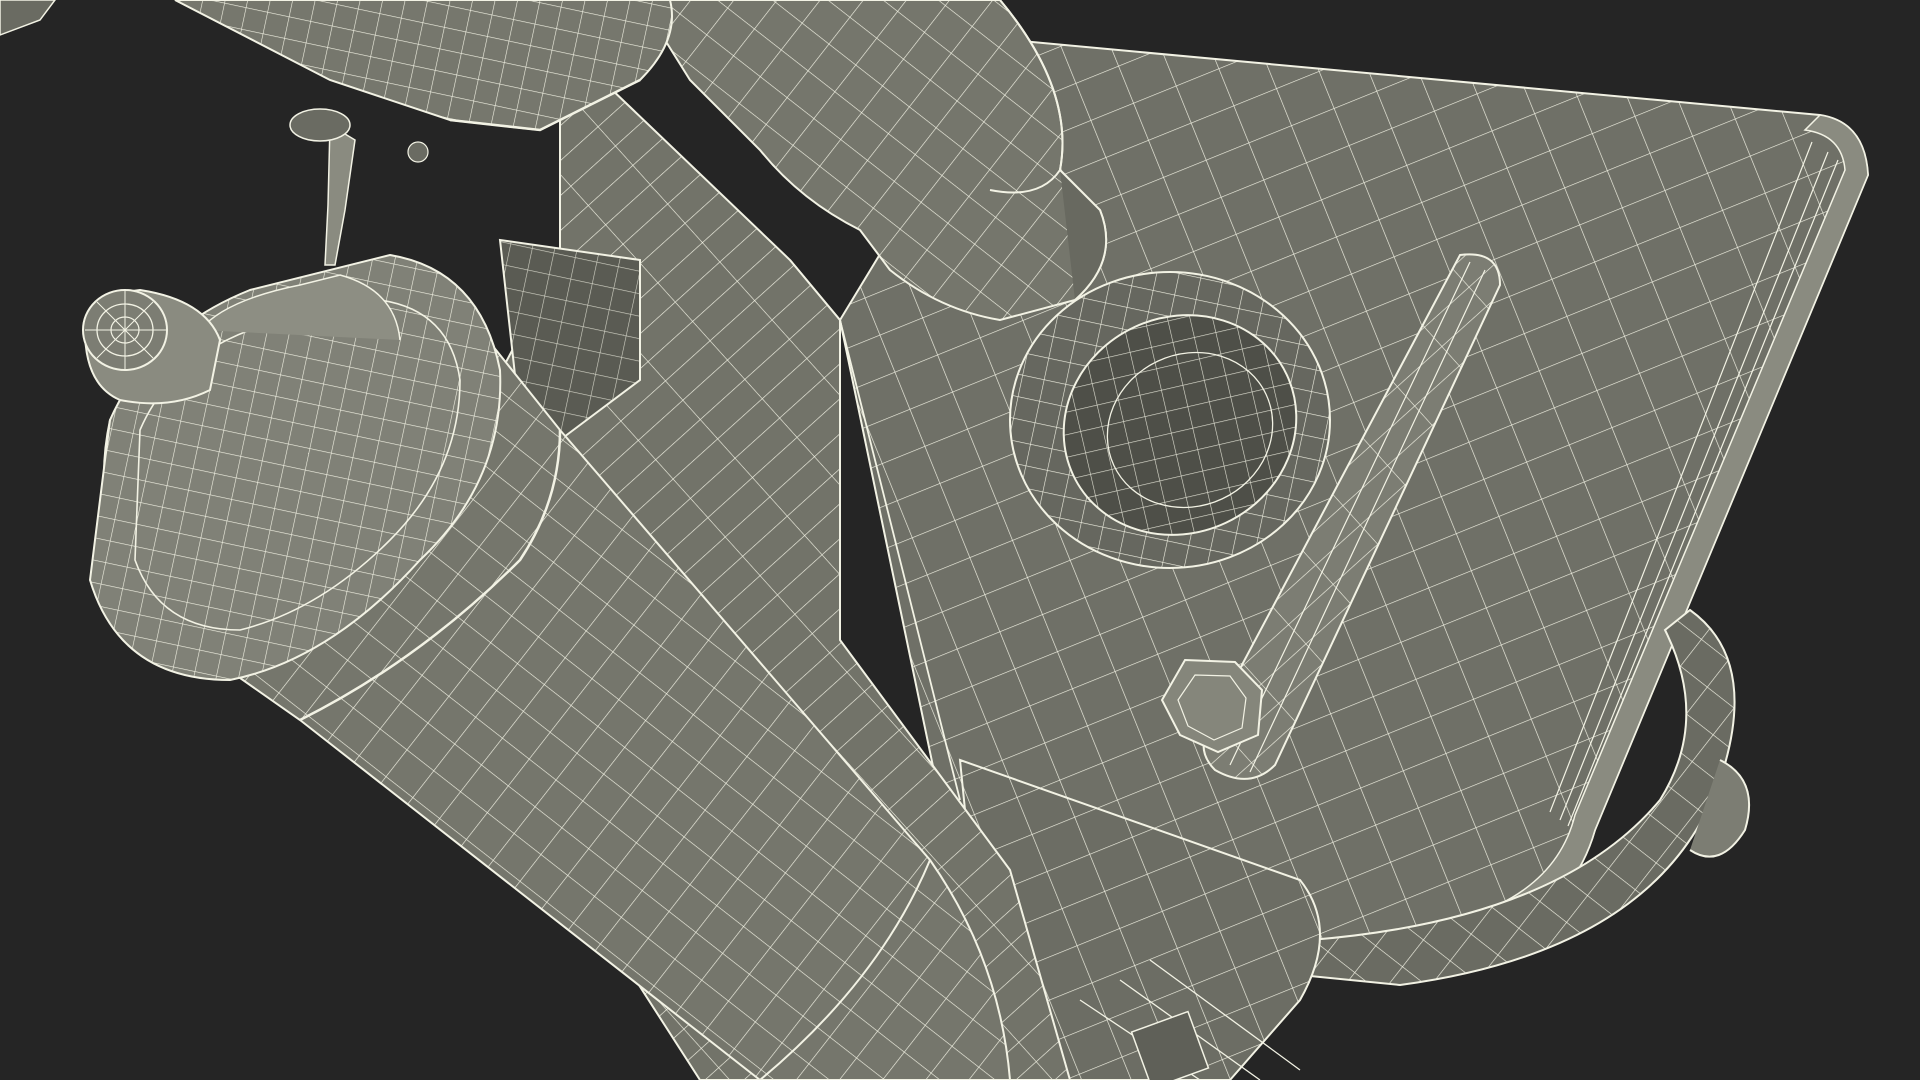 Image resolution: width=1920 pixels, height=1080 pixels. Describe the element at coordinates (152, 346) in the screenshot. I see `adjustment-knob` at that location.